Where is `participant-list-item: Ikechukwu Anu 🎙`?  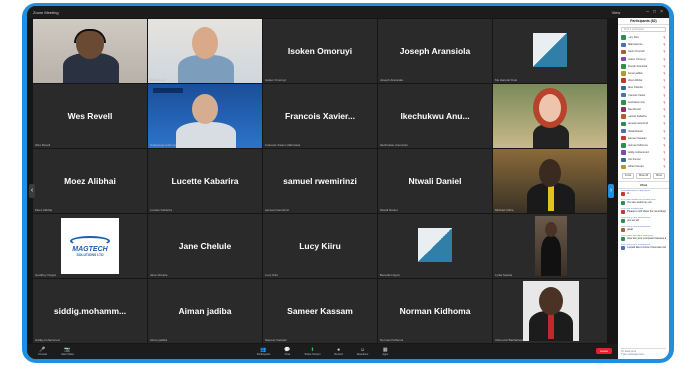 participant-list-item: Ikechukwu Anu 🎙 is located at coordinates (643, 102).